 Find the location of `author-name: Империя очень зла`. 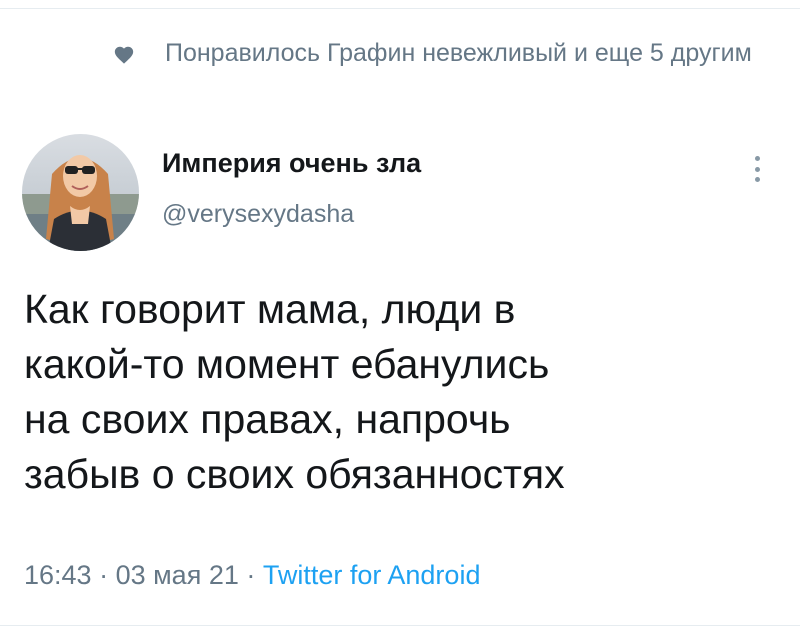

author-name: Империя очень зла is located at coordinates (291, 163).